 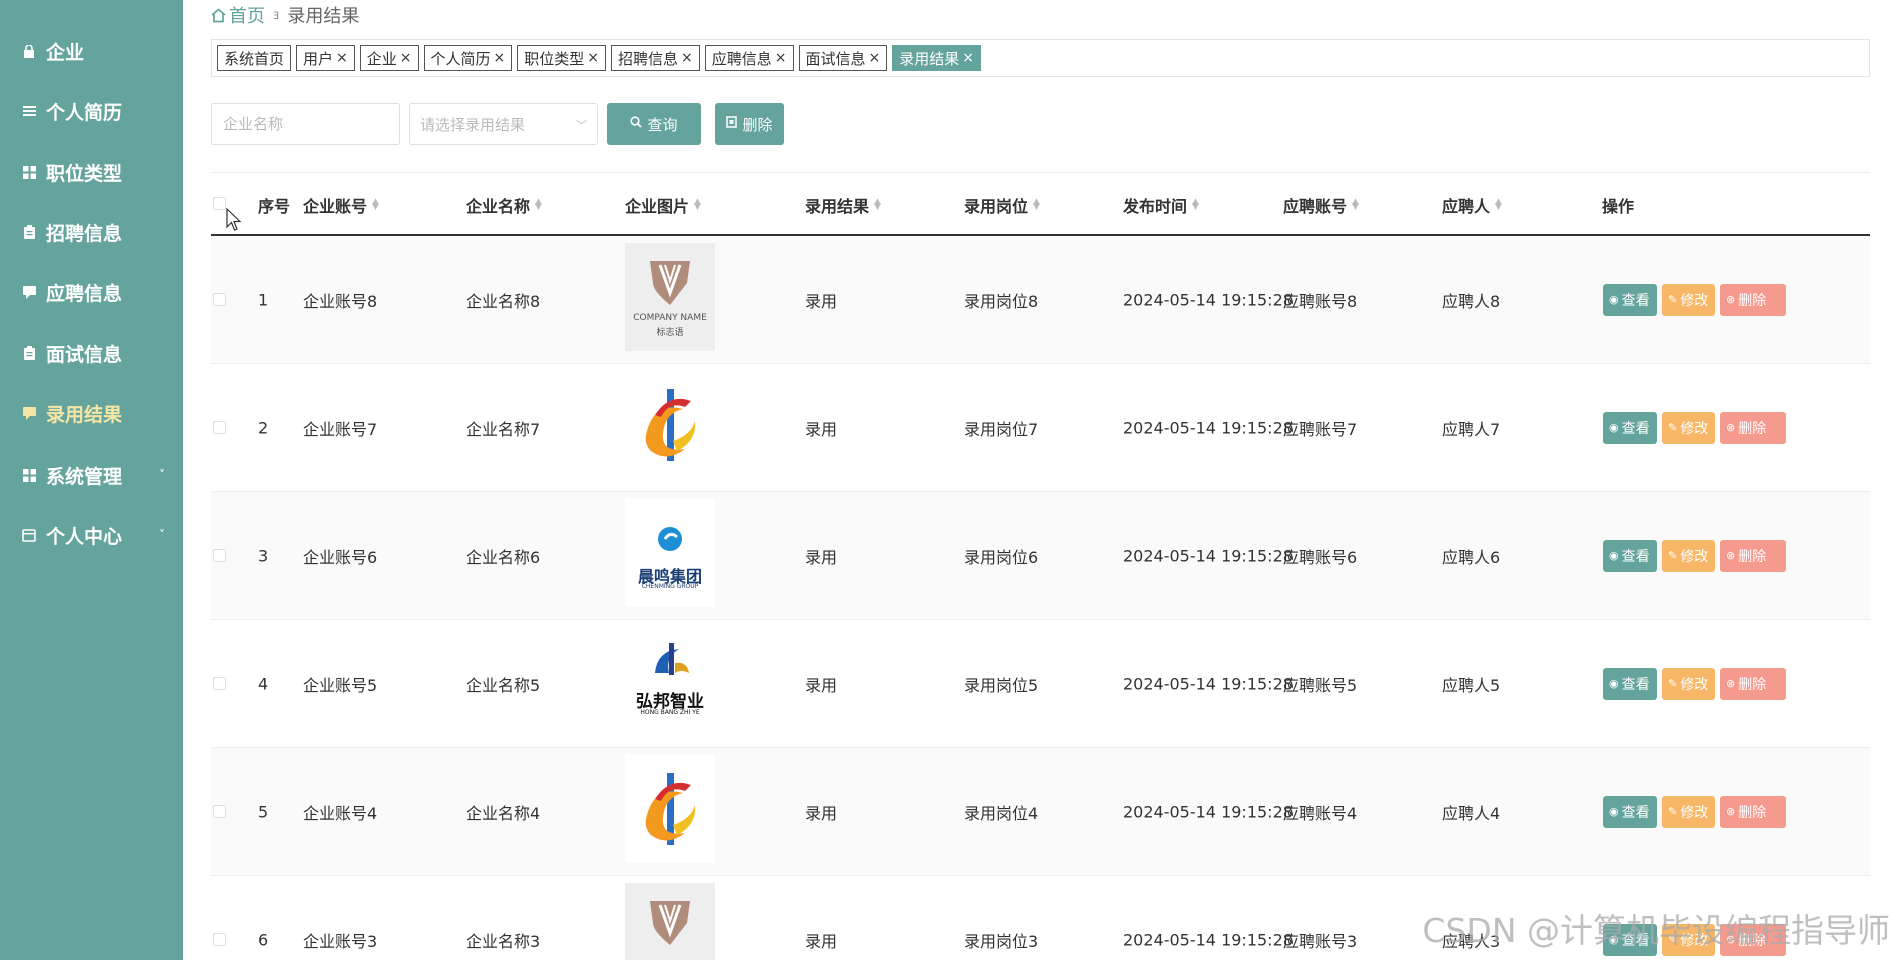 What do you see at coordinates (29, 292) in the screenshot?
I see `comment-icon` at bounding box center [29, 292].